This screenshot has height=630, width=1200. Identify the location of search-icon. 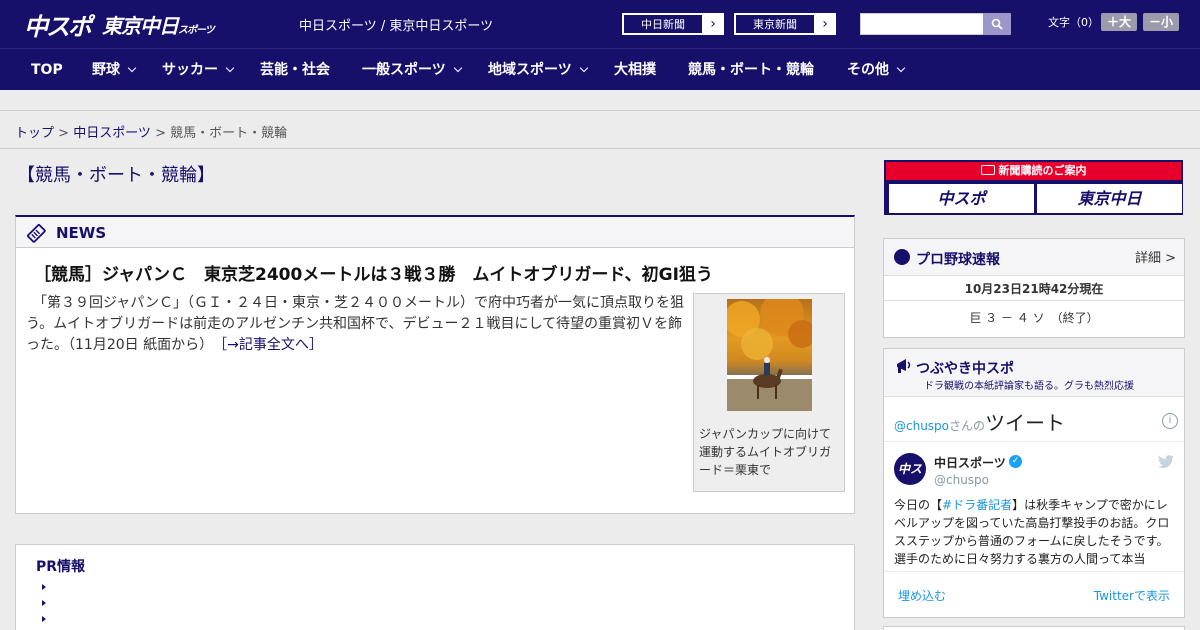
(997, 24).